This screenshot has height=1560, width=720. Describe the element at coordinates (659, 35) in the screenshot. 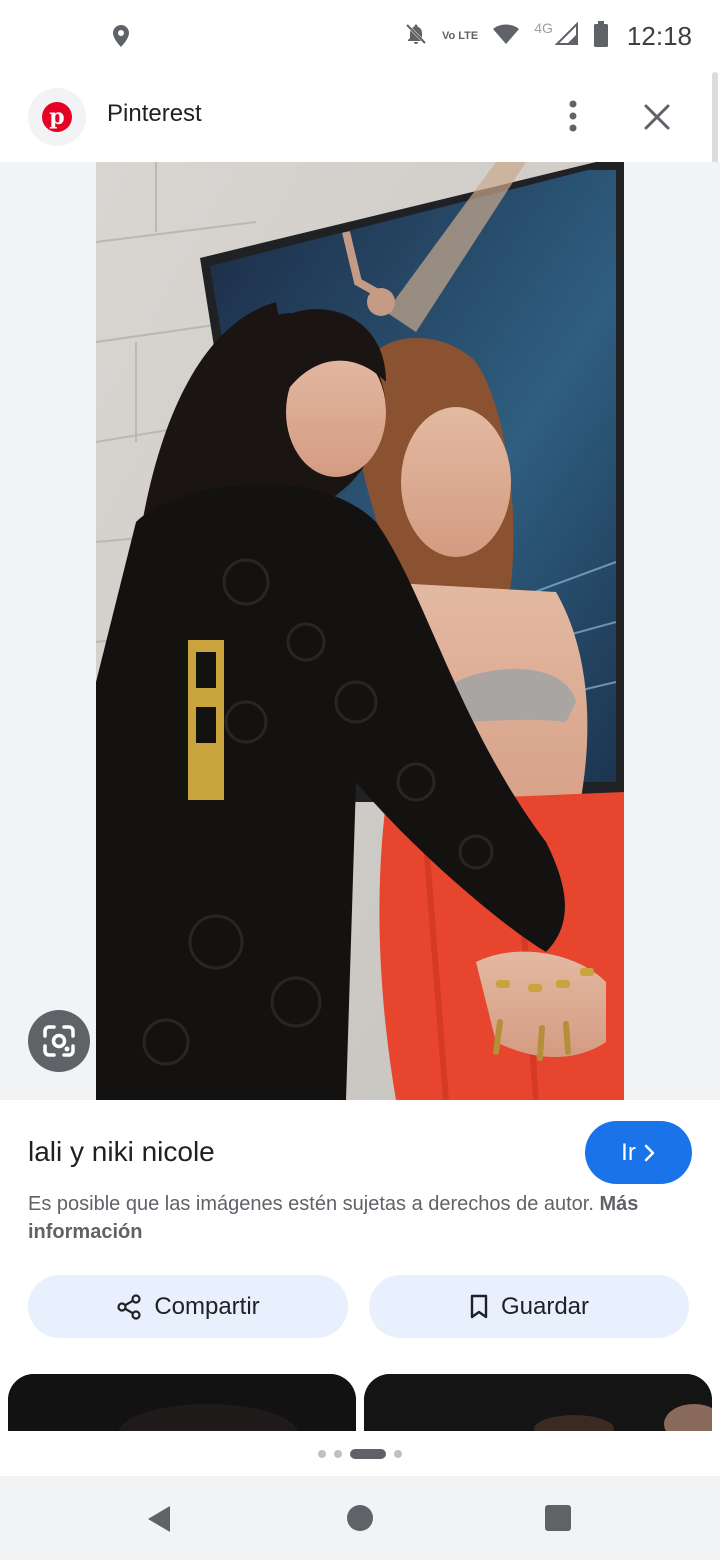

I see `clock: 12:18` at that location.